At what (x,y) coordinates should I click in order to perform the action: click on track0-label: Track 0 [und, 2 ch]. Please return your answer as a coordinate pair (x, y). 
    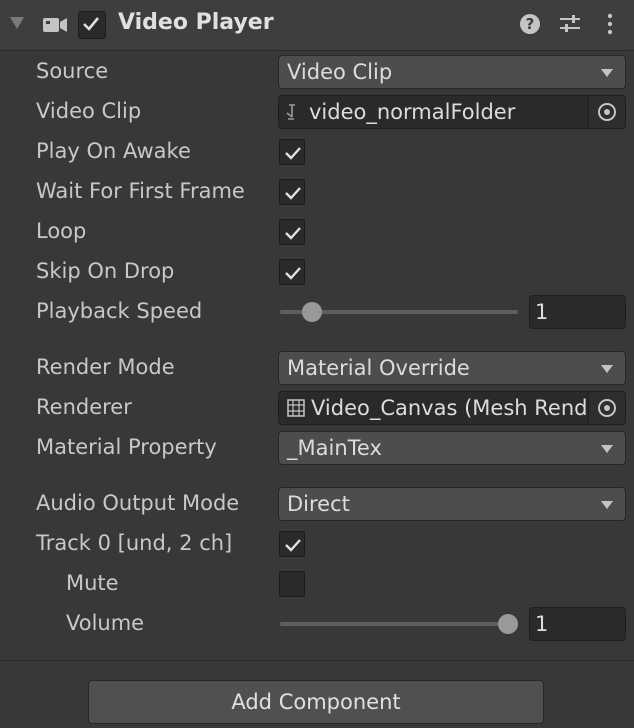
    Looking at the image, I should click on (134, 543).